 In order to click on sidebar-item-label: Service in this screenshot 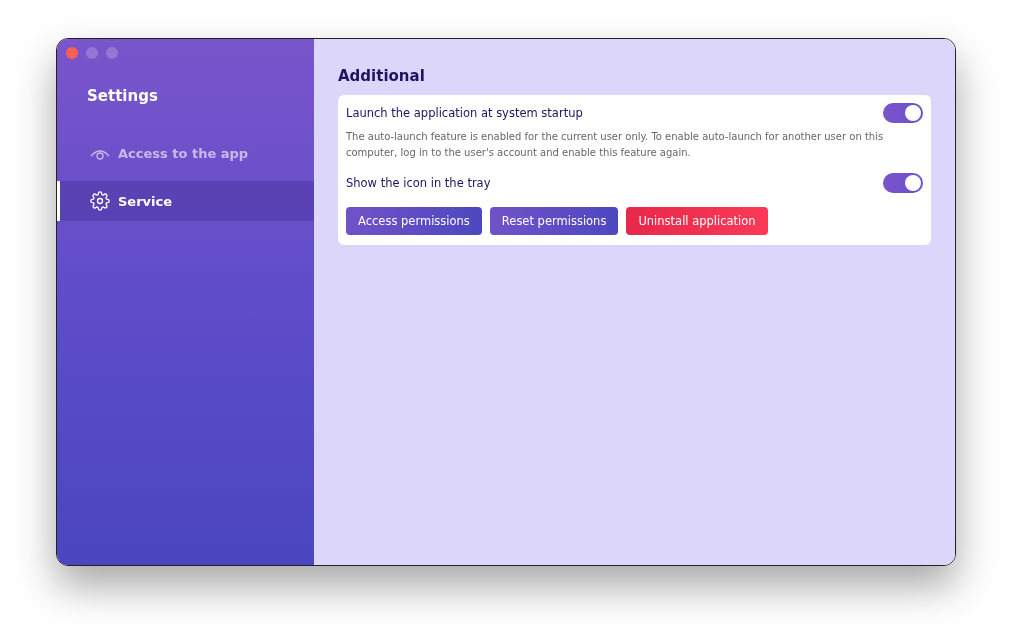, I will do `click(145, 201)`.